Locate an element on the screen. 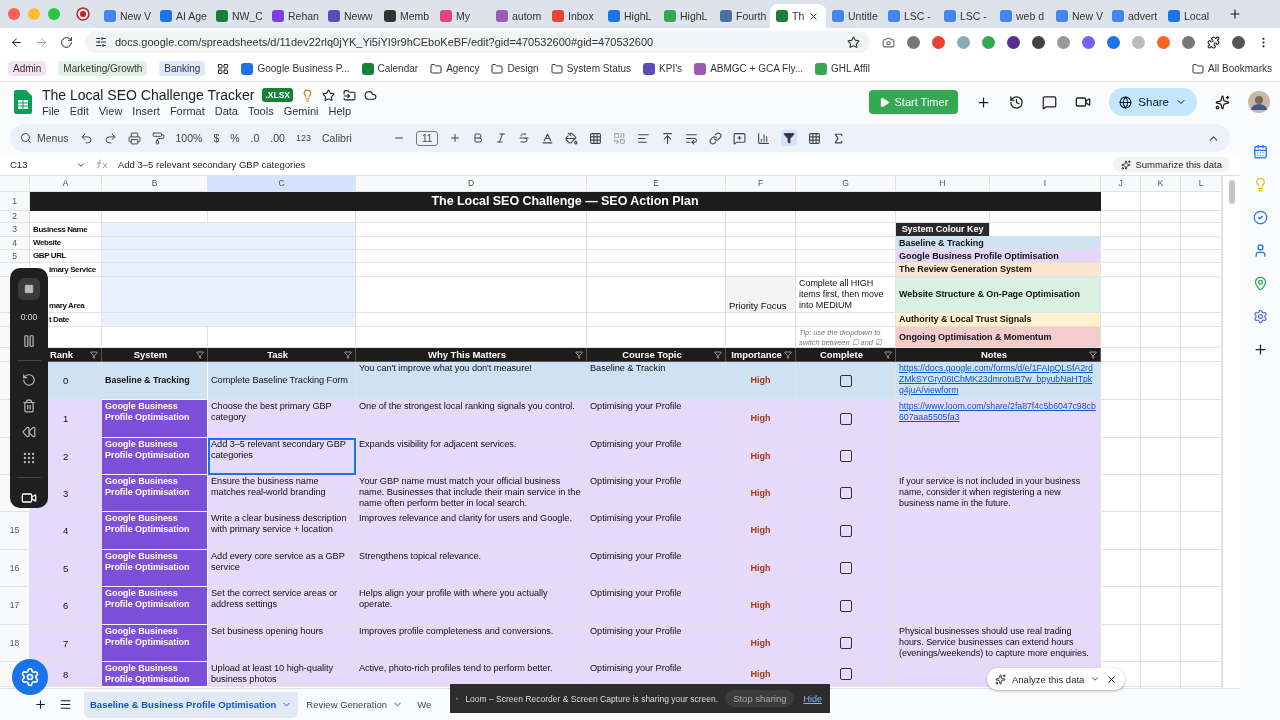 Image resolution: width=1280 pixels, height=720 pixels. browser-tab: web d is located at coordinates (1022, 16).